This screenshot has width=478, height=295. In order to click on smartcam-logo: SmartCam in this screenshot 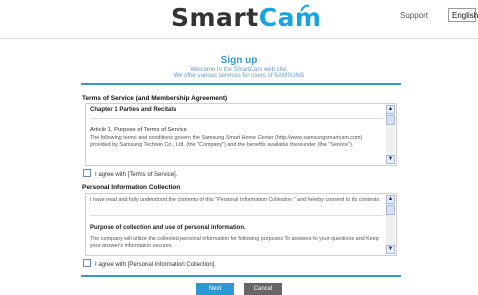, I will do `click(246, 17)`.